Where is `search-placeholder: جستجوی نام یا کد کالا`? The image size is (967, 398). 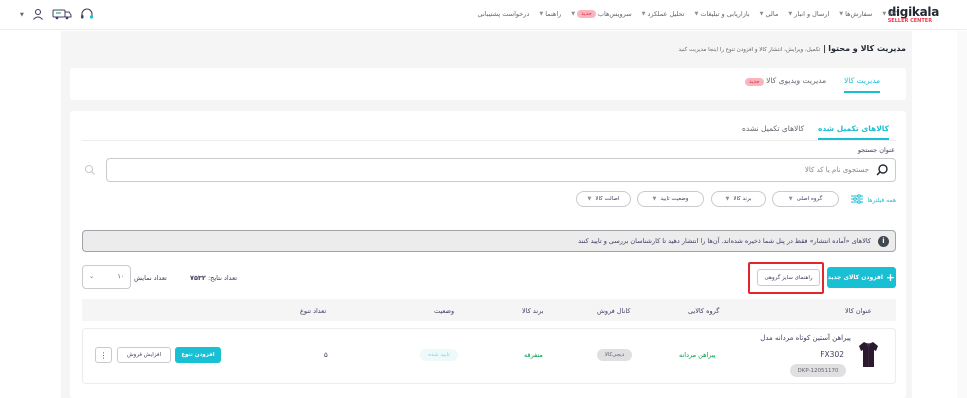
search-placeholder: جستجوی نام یا کد کالا is located at coordinates (836, 170).